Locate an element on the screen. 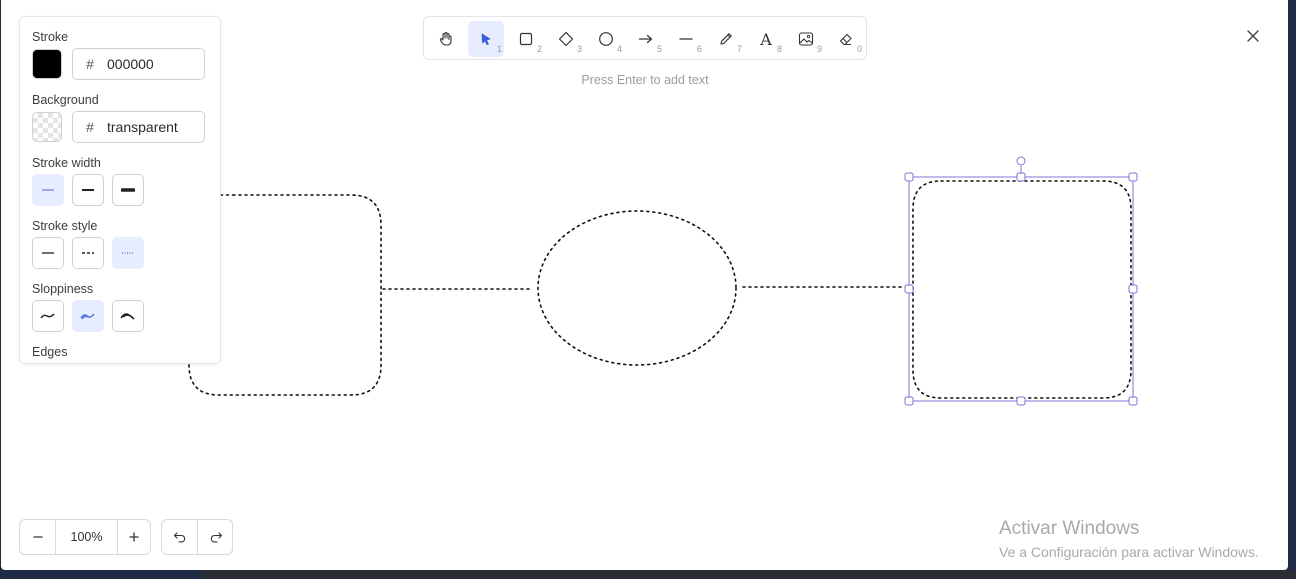 The width and height of the screenshot is (1296, 579). pencil-icon is located at coordinates (726, 39).